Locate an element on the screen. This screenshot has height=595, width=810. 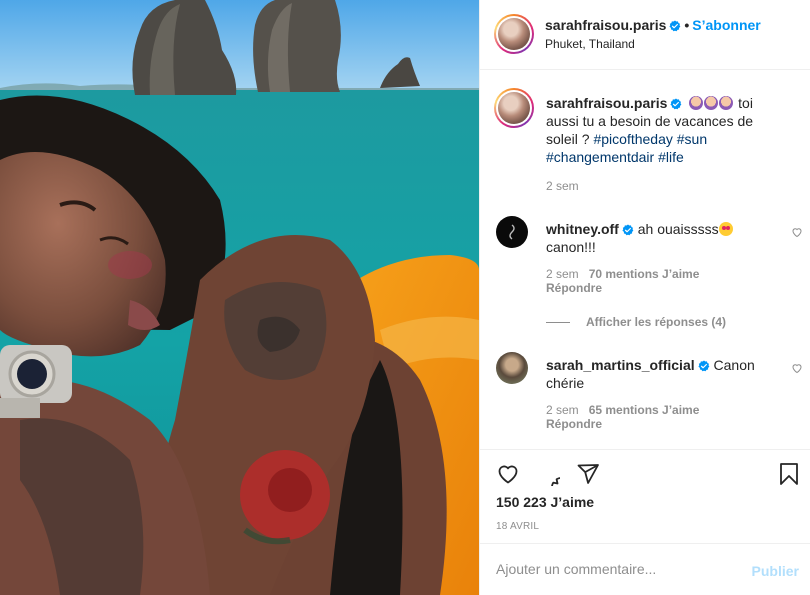
comment-username: sarah_martins_official is located at coordinates (620, 365).